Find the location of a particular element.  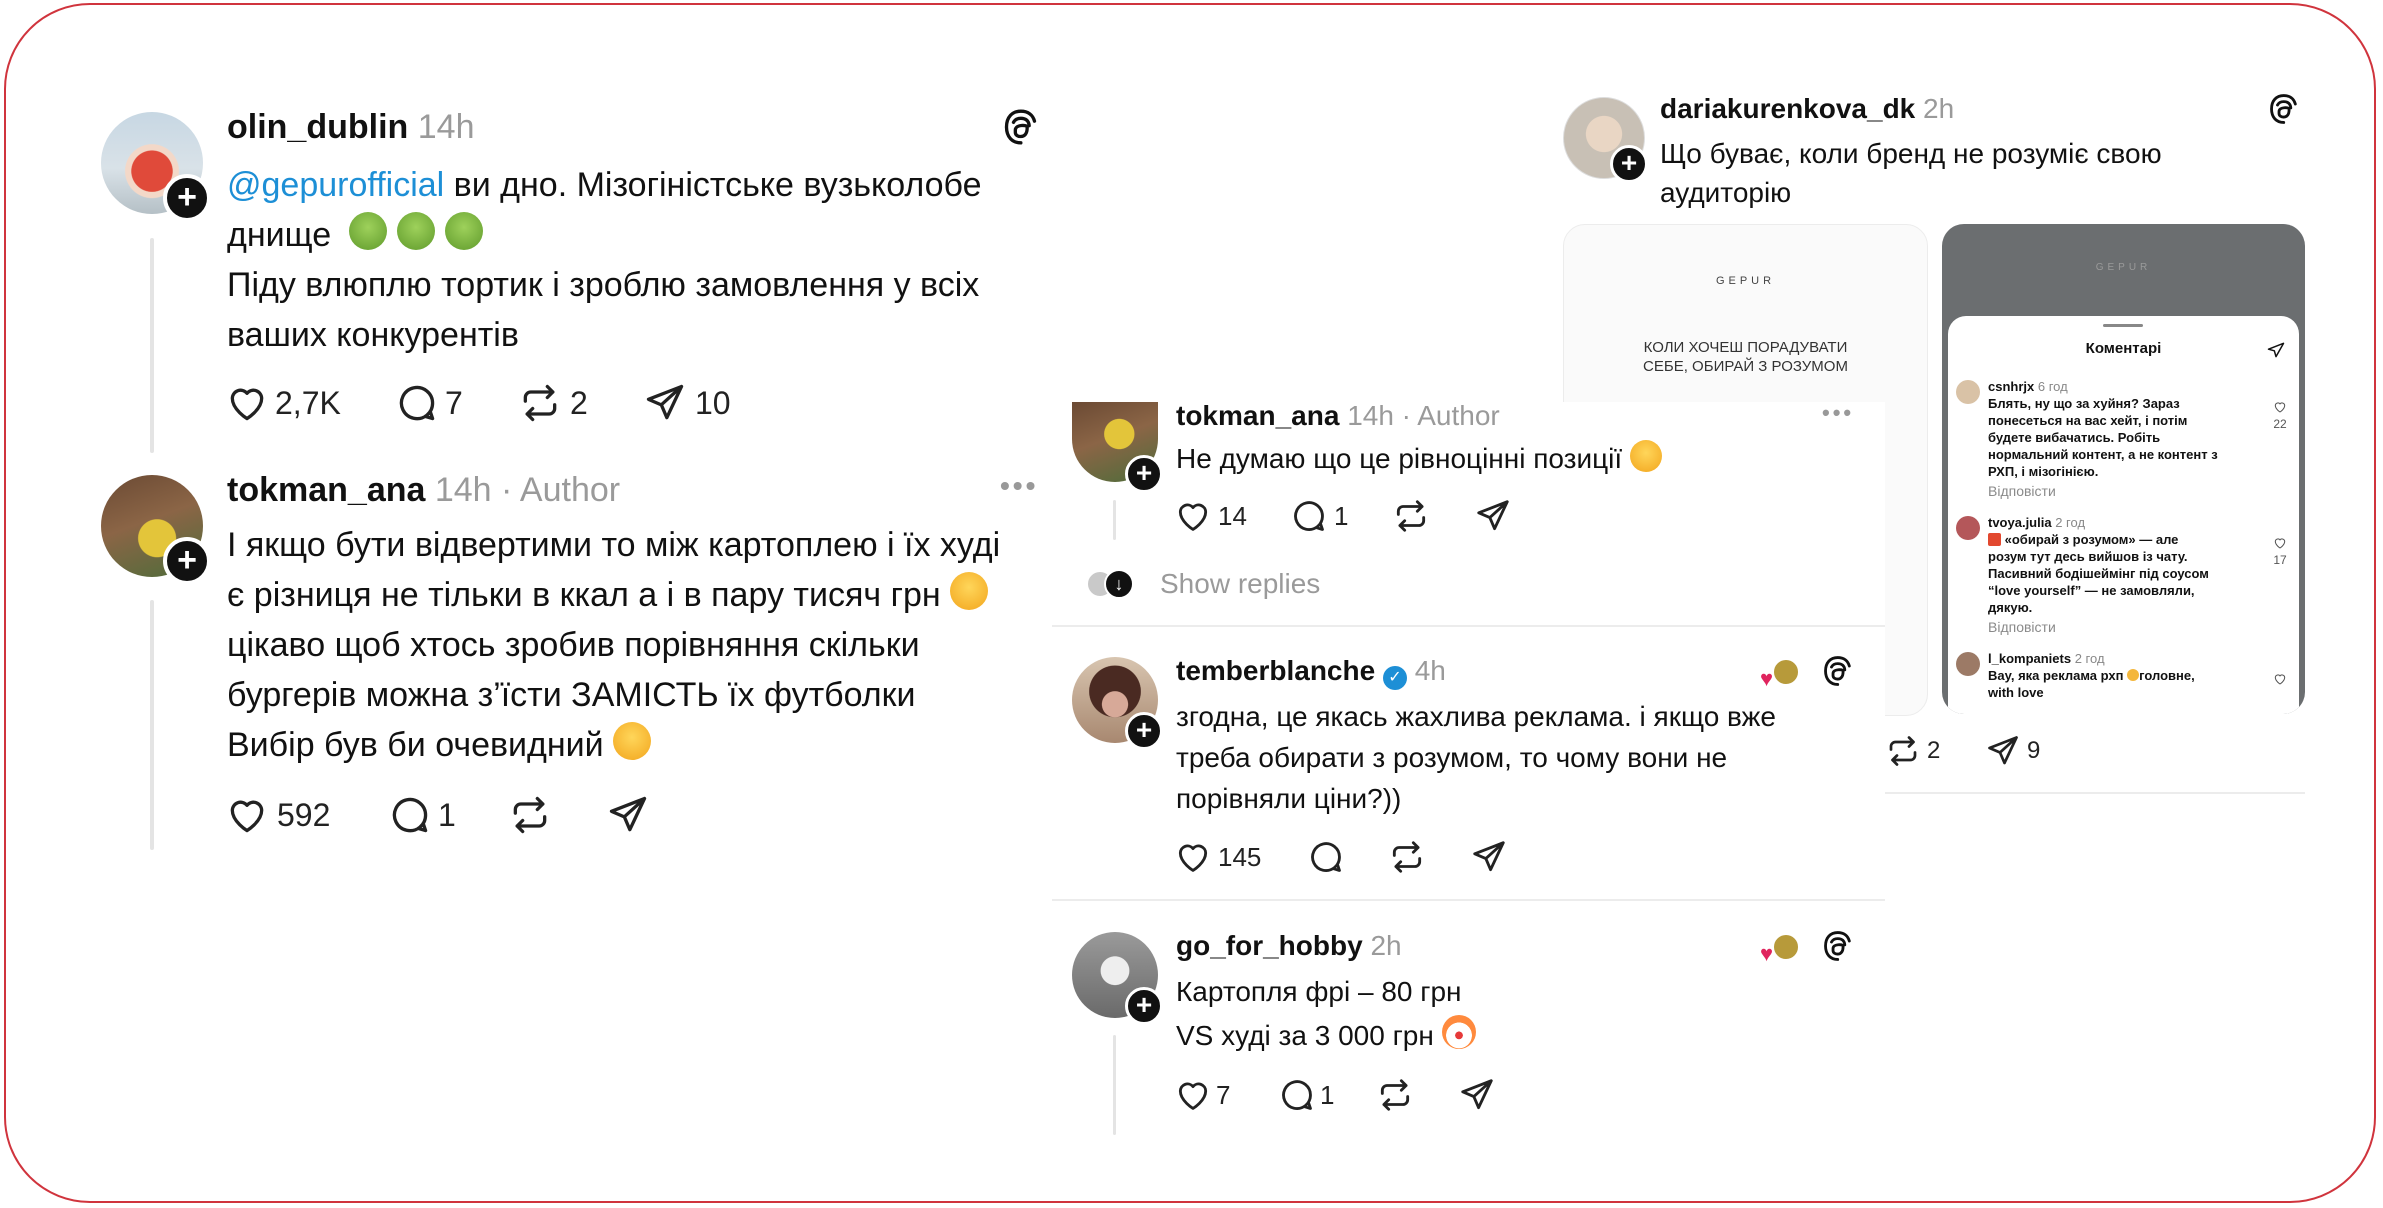

ad-caption-line: КОЛИ ХОЧЕШ ПОРАДУВАТИ is located at coordinates (1745, 347).